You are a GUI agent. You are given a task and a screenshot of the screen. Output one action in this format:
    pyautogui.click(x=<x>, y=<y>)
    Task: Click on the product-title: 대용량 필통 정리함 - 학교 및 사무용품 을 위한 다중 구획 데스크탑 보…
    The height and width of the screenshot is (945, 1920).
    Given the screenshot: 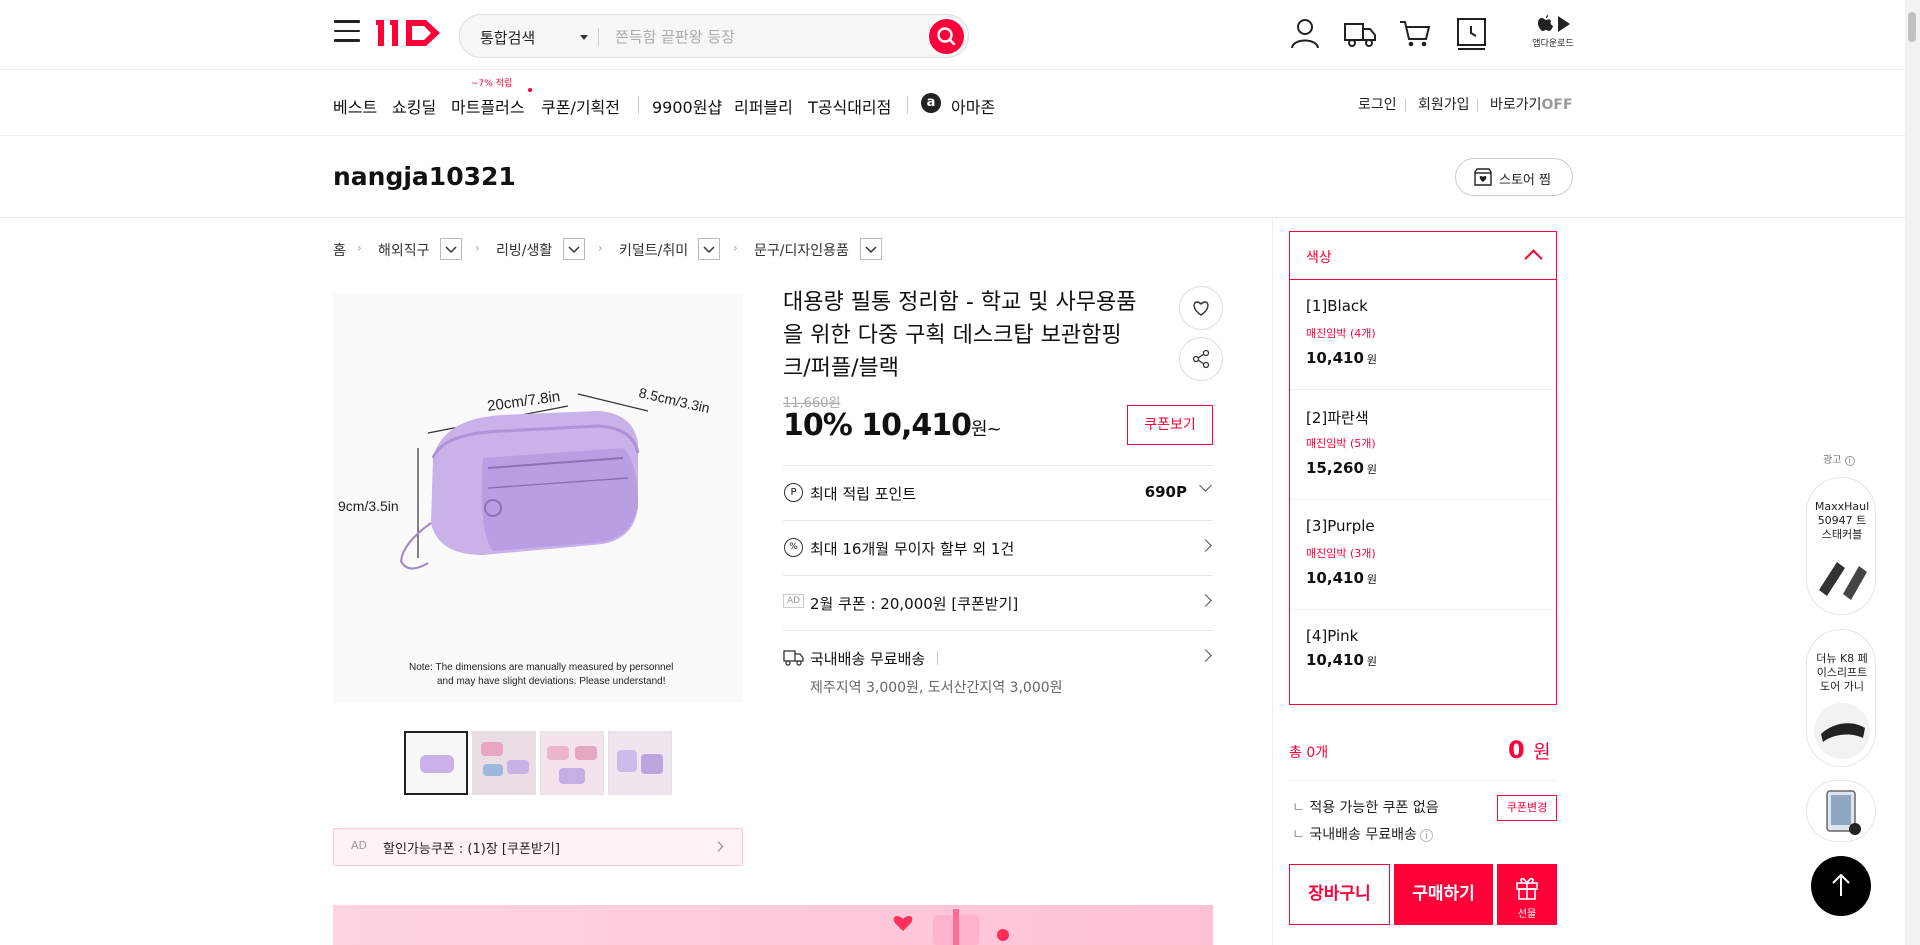 What is the action you would take?
    pyautogui.click(x=973, y=335)
    